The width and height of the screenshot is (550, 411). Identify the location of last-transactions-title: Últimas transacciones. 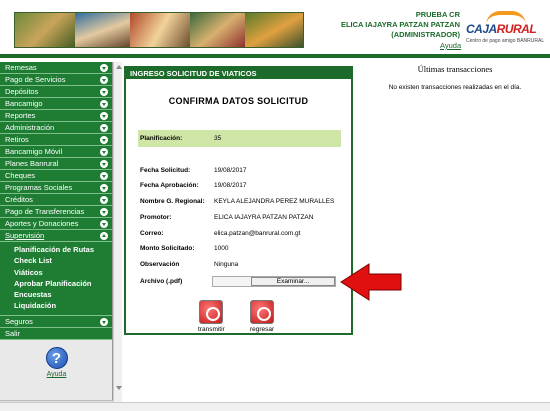
(455, 69).